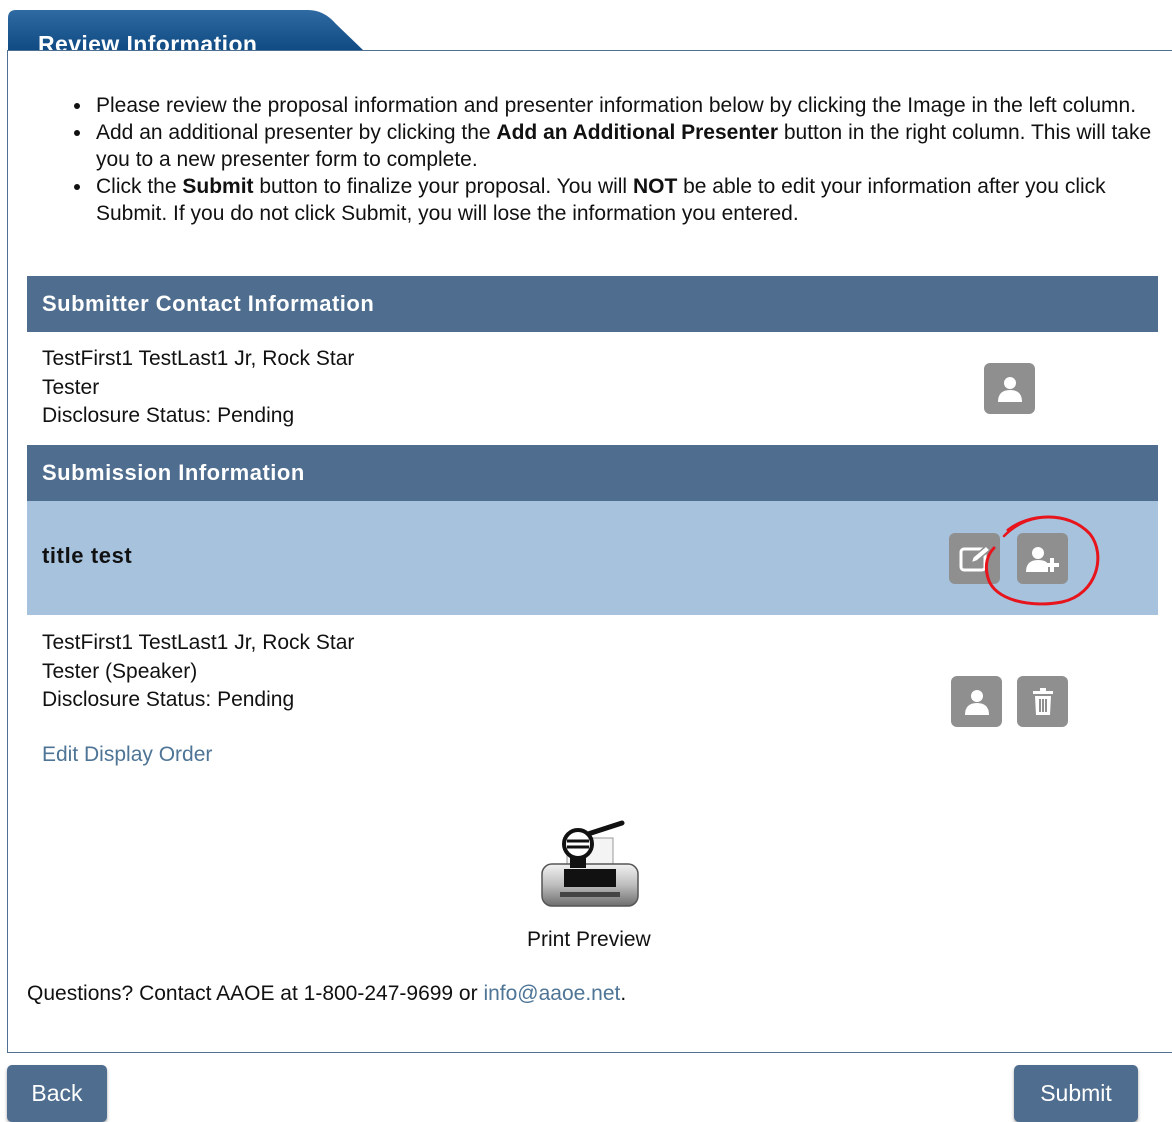  I want to click on delete-presenter-button, so click(1042, 701).